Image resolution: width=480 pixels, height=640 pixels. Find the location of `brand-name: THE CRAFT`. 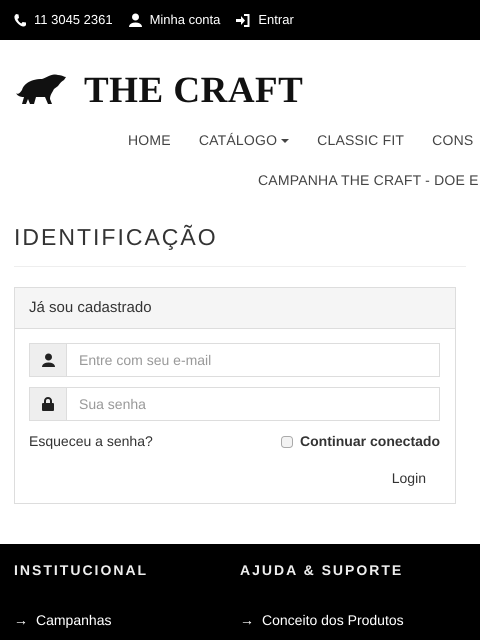

brand-name: THE CRAFT is located at coordinates (194, 90).